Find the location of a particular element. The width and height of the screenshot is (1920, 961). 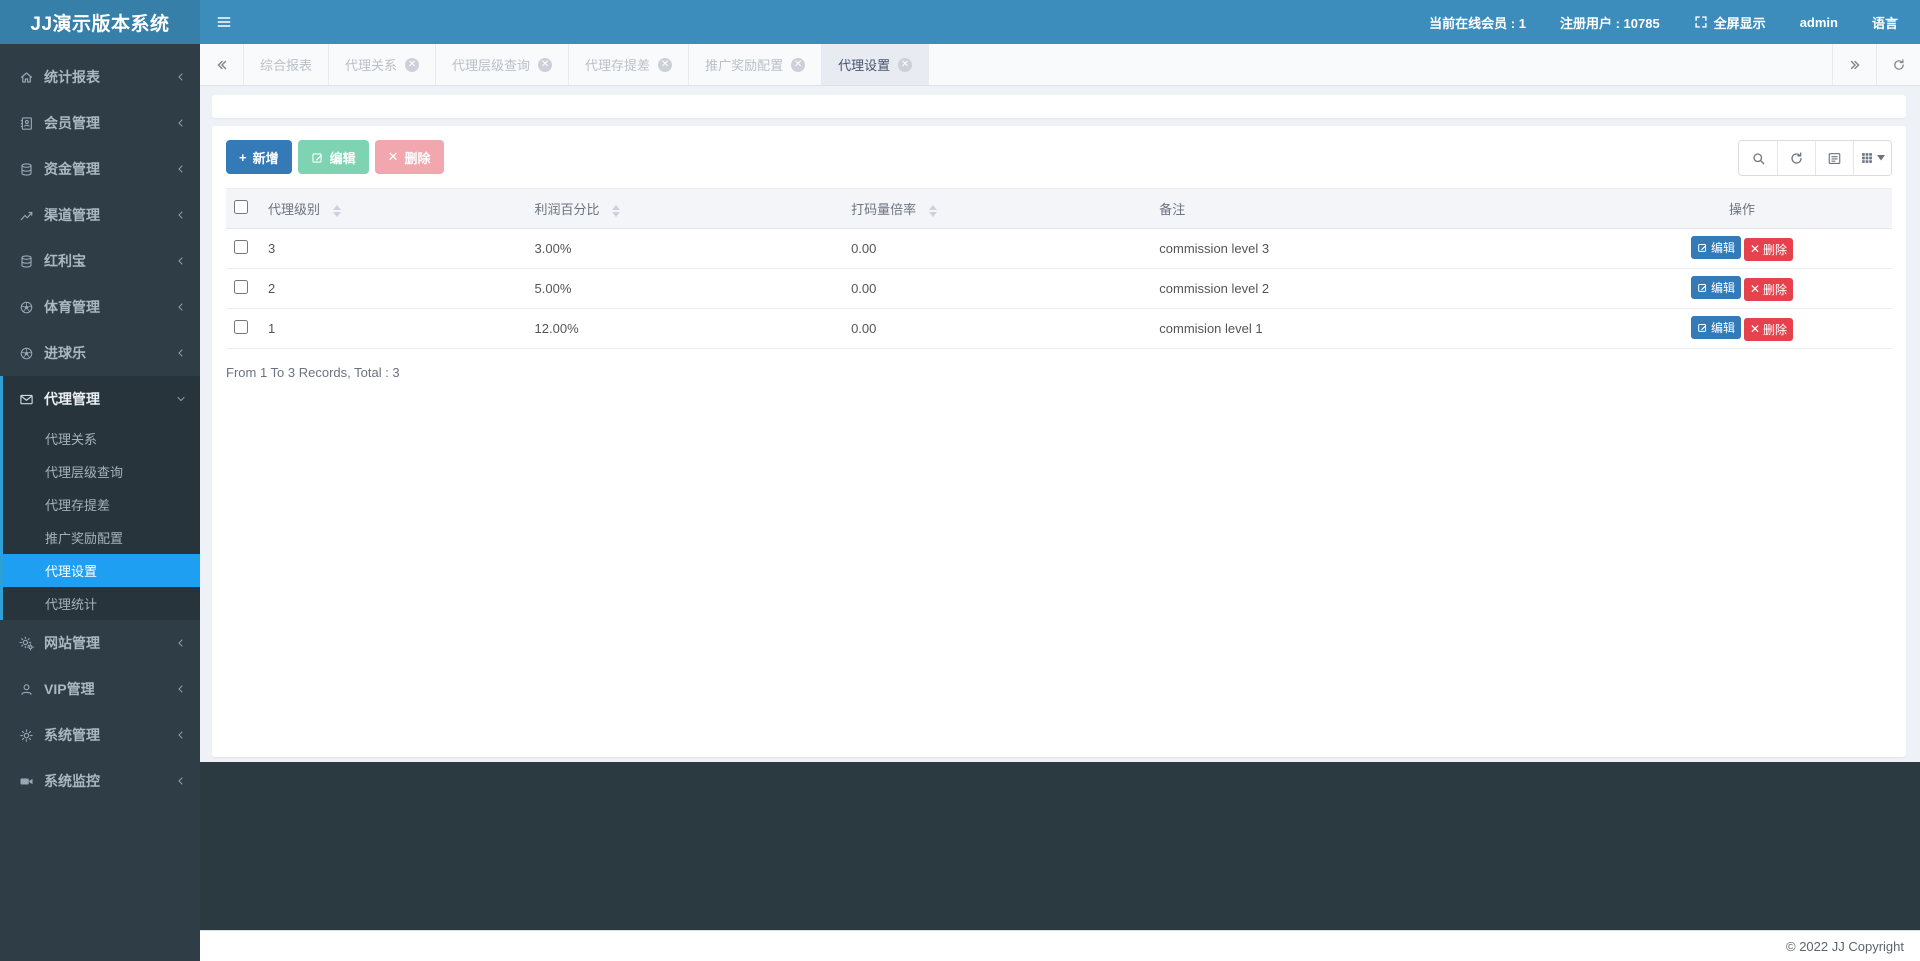

tabs-refresh-button is located at coordinates (1898, 64).